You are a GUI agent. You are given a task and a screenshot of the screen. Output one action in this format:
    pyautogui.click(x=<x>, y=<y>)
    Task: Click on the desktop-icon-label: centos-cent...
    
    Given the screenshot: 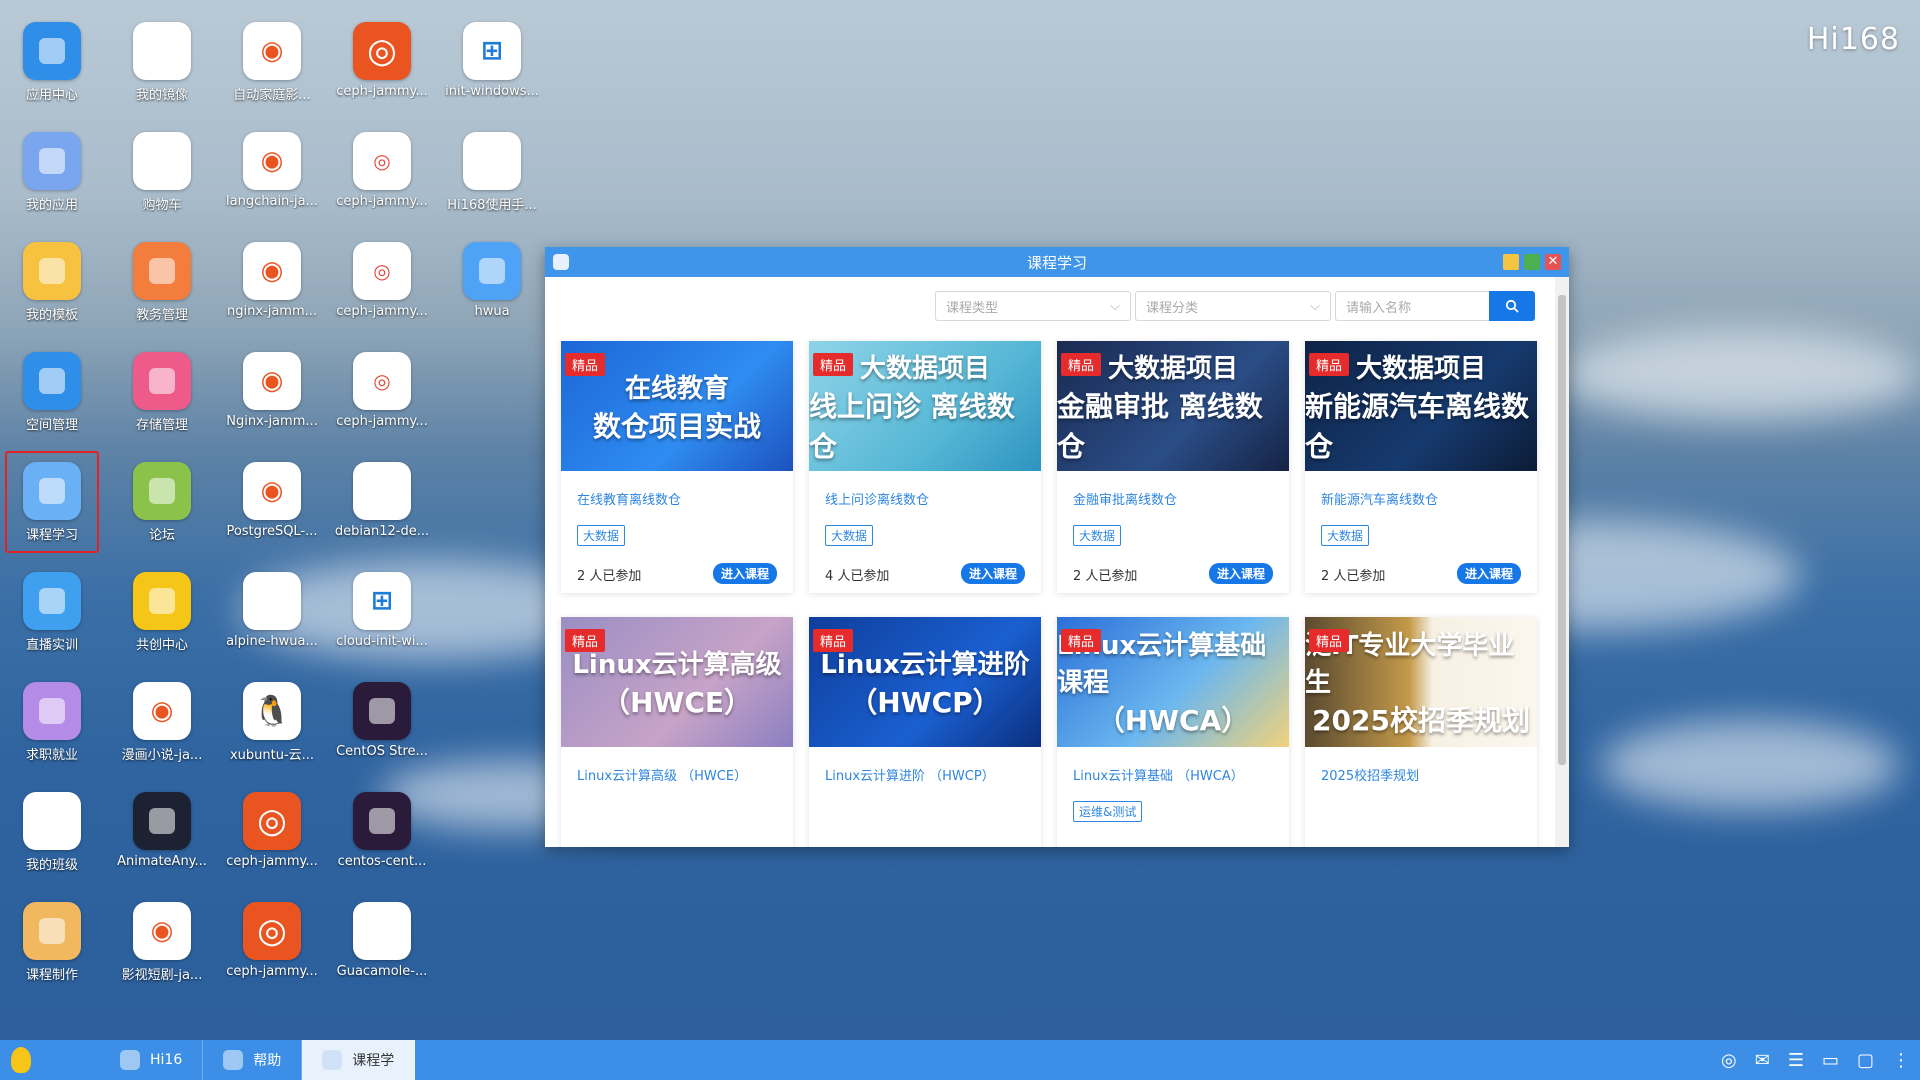 What is the action you would take?
    pyautogui.click(x=382, y=861)
    